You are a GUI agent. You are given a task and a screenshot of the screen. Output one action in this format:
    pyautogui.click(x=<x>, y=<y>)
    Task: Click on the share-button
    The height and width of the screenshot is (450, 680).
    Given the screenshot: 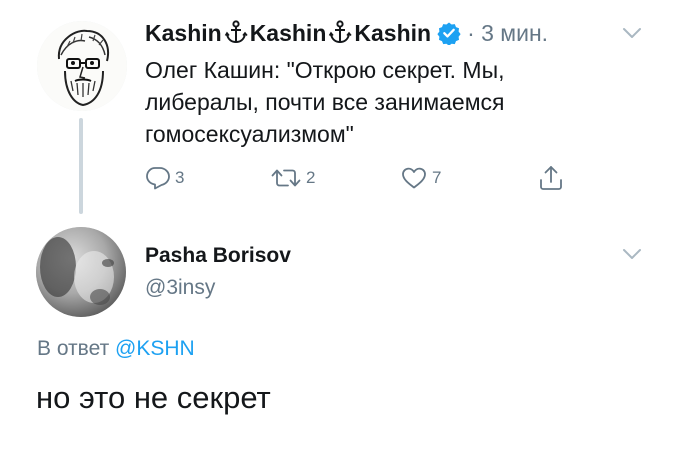 What is the action you would take?
    pyautogui.click(x=551, y=178)
    